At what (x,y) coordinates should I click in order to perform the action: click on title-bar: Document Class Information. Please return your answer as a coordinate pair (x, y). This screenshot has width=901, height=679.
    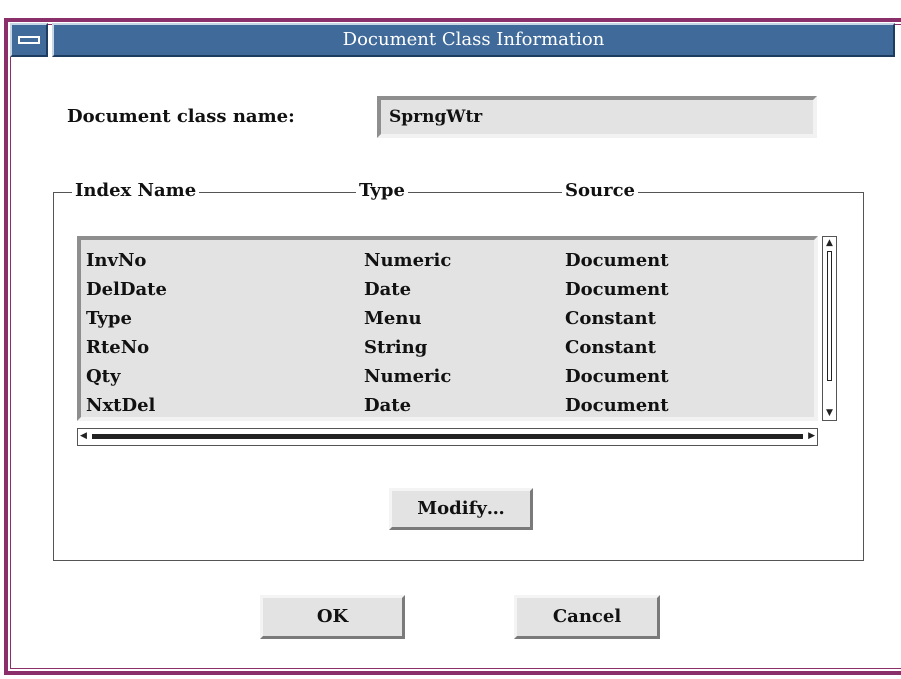
    Looking at the image, I should click on (452, 40).